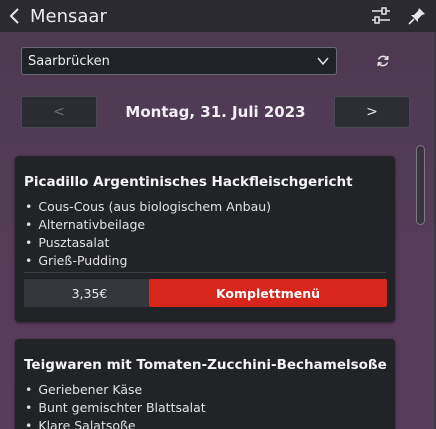 The image size is (436, 429). What do you see at coordinates (179, 61) in the screenshot?
I see `location-select: Saarbrücken` at bounding box center [179, 61].